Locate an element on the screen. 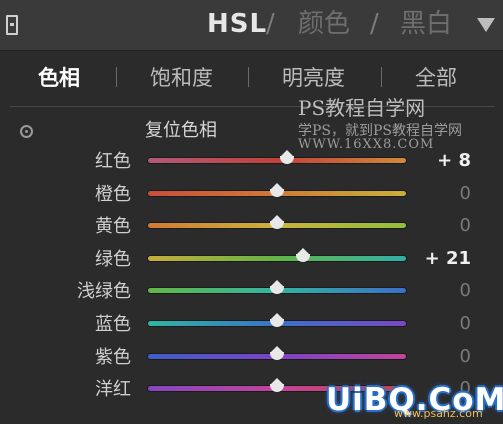 The image size is (503, 424). bw-mode-link: 黑白 is located at coordinates (426, 24).